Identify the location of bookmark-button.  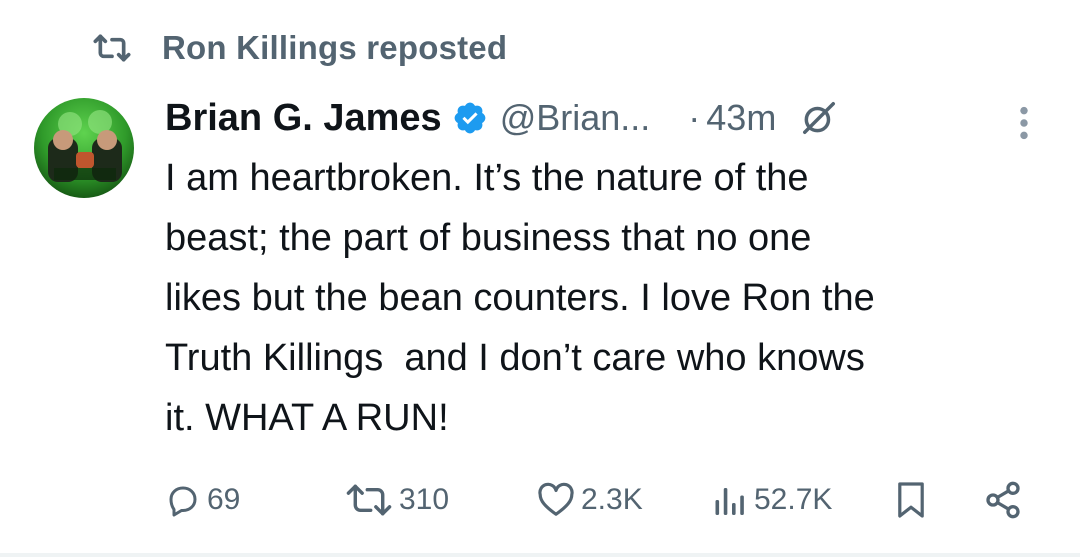
(911, 500).